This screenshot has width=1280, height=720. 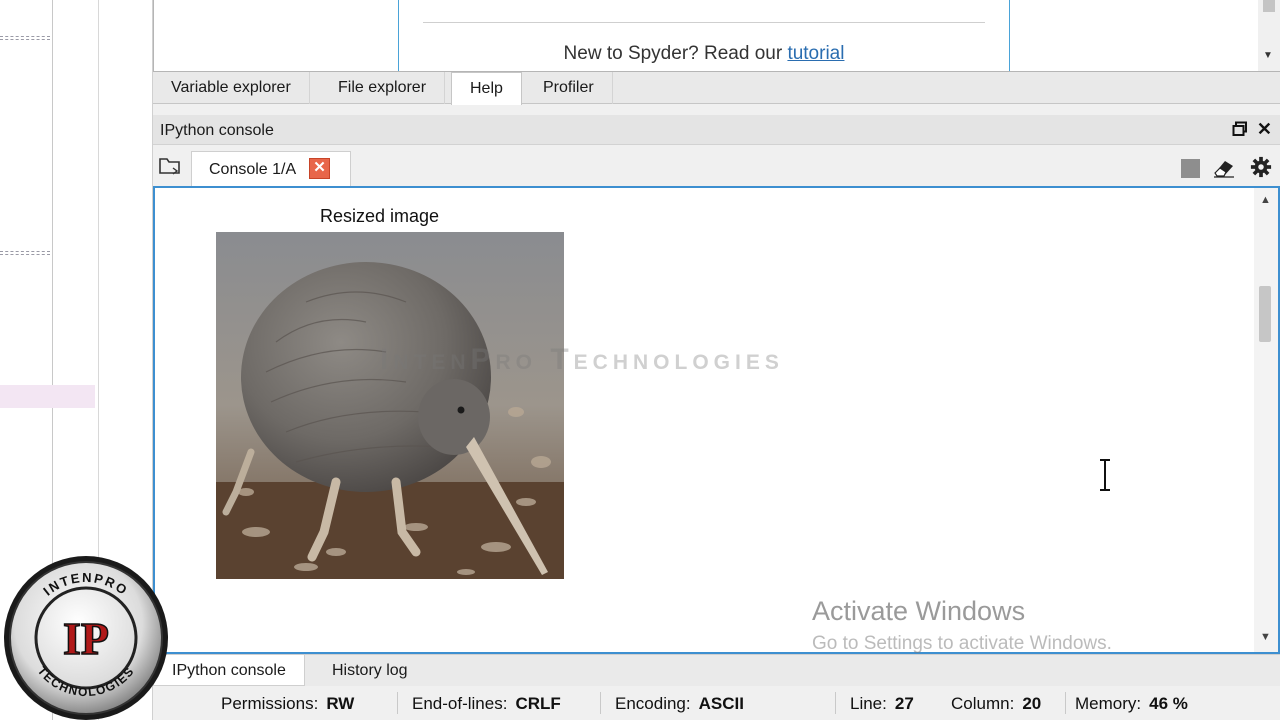 What do you see at coordinates (704, 22) in the screenshot?
I see `help-divider` at bounding box center [704, 22].